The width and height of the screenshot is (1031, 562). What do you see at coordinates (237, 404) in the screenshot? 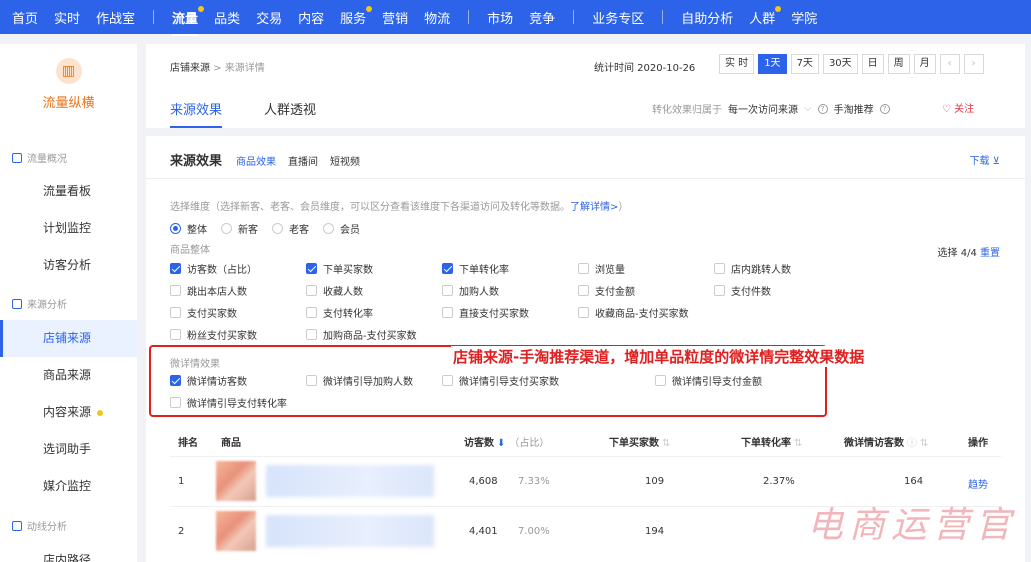
I see `metric-label: 微详情引导支付转化率` at bounding box center [237, 404].